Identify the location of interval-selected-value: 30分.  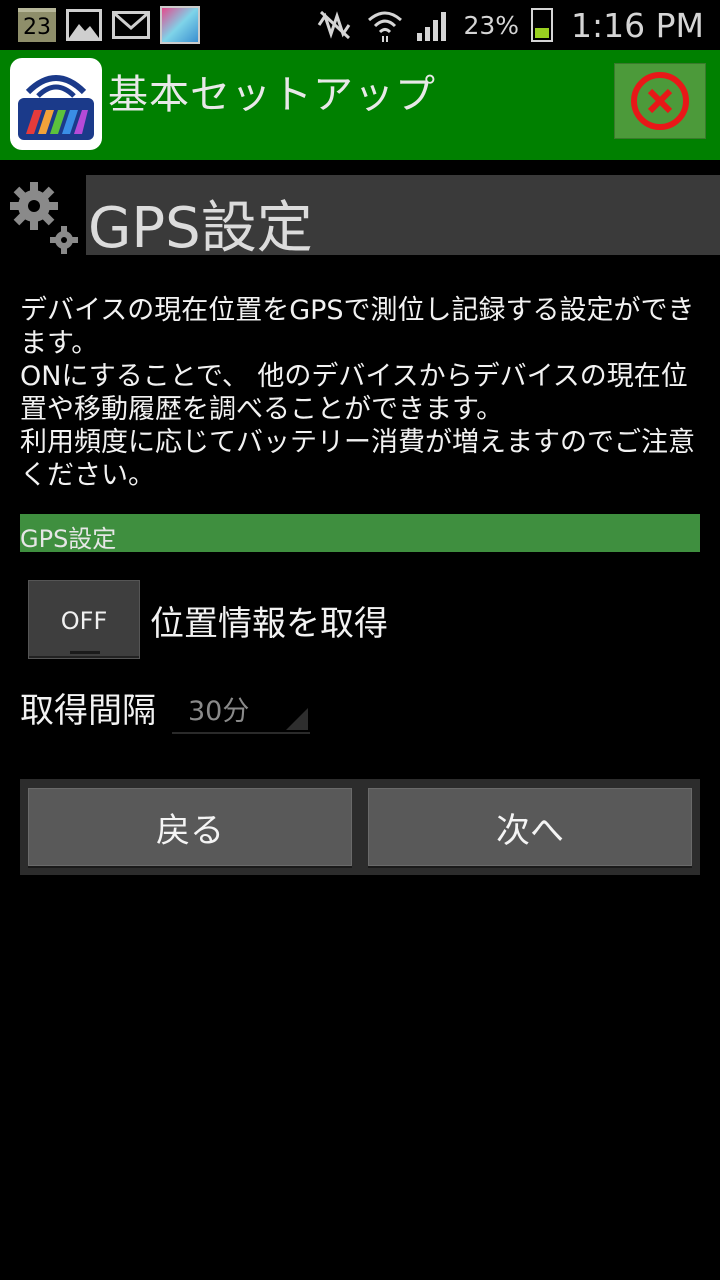
(219, 711).